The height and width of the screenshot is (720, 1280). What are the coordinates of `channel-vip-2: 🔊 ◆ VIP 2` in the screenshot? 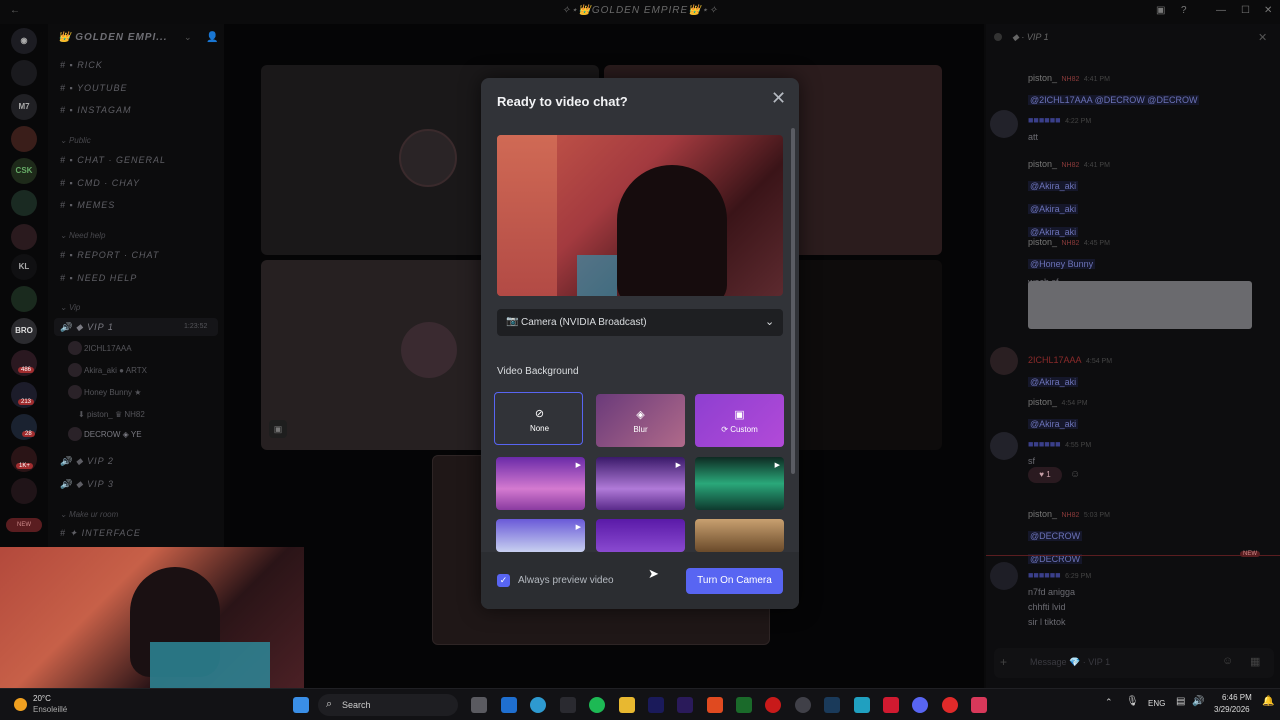 It's located at (87, 461).